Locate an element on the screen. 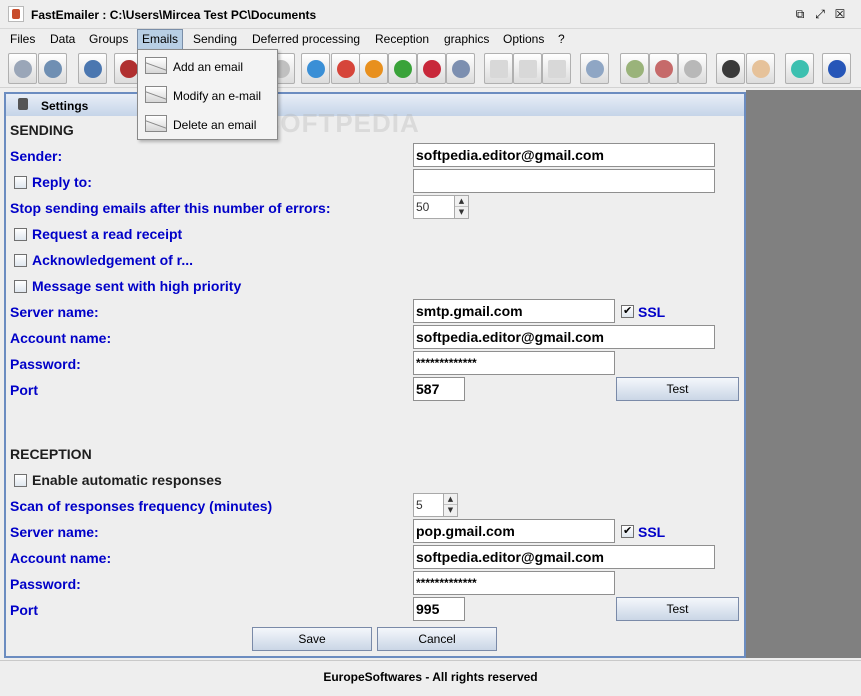 The width and height of the screenshot is (861, 696). internet-globe-icon is located at coordinates (731, 69).